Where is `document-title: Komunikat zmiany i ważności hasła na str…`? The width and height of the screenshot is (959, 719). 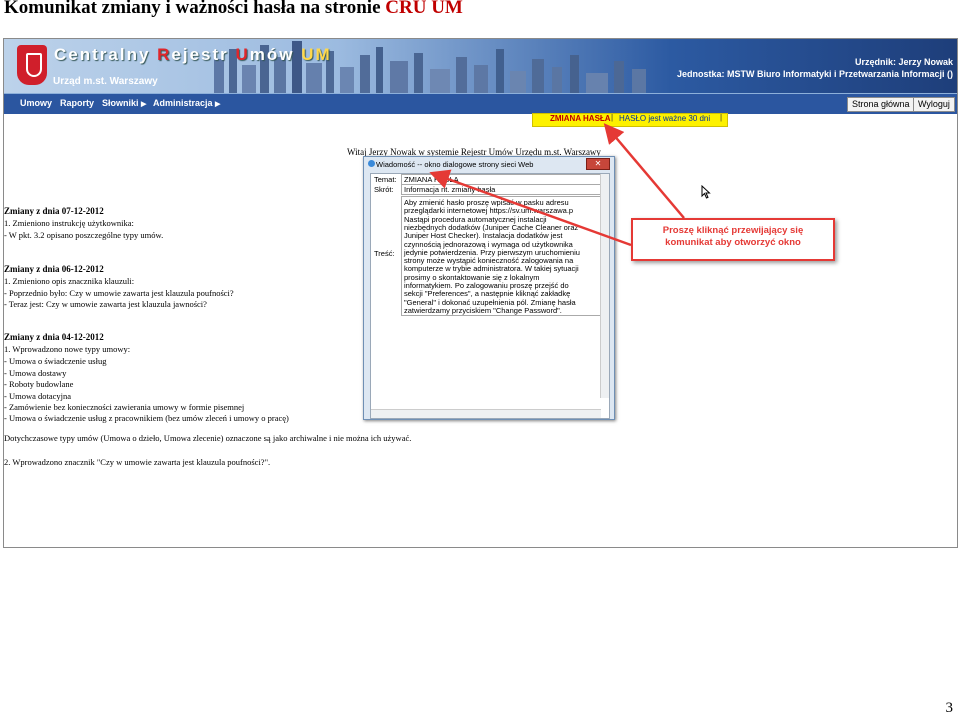
document-title: Komunikat zmiany i ważności hasła na str… is located at coordinates (233, 9).